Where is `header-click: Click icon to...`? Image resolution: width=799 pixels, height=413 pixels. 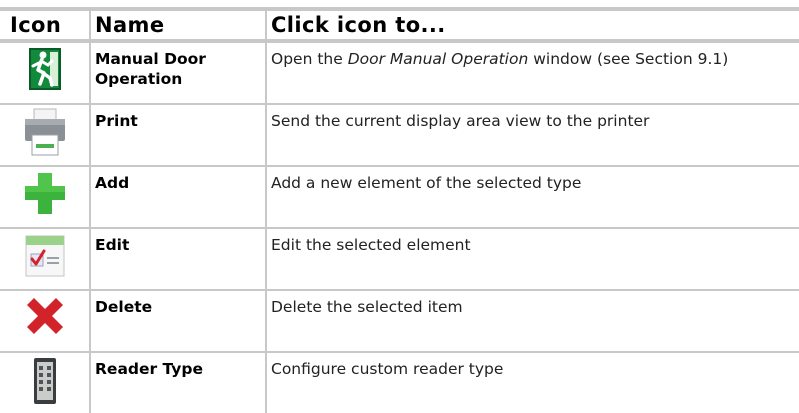 header-click: Click icon to... is located at coordinates (532, 25).